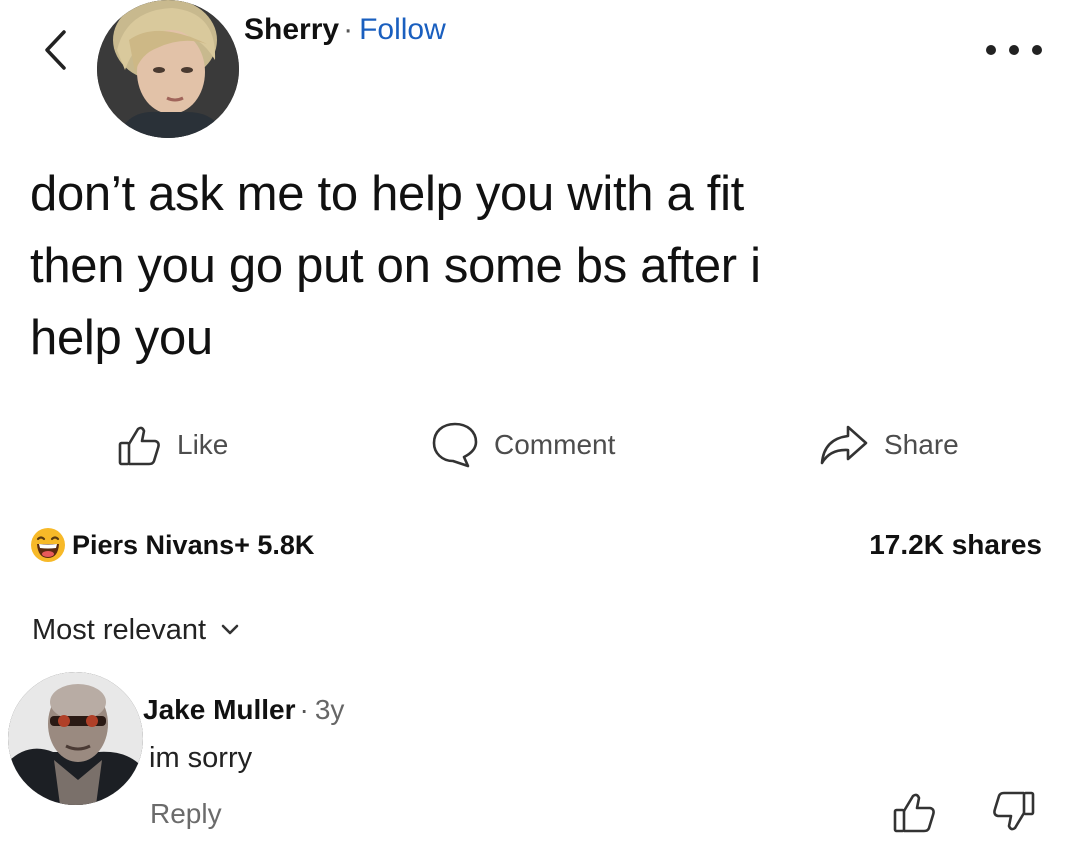 The image size is (1073, 846). I want to click on upvote-button, so click(914, 812).